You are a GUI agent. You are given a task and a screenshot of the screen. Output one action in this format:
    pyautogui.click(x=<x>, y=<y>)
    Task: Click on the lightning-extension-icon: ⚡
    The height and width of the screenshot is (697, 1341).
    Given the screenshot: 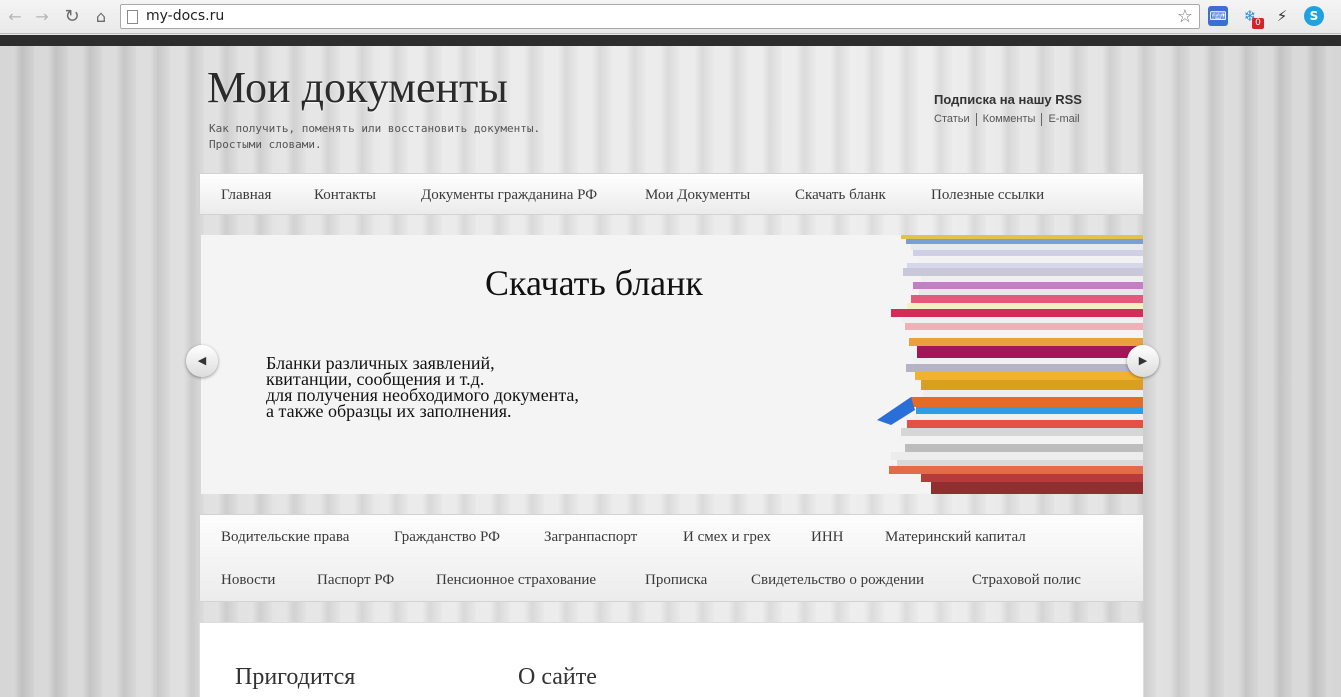 What is the action you would take?
    pyautogui.click(x=1282, y=16)
    